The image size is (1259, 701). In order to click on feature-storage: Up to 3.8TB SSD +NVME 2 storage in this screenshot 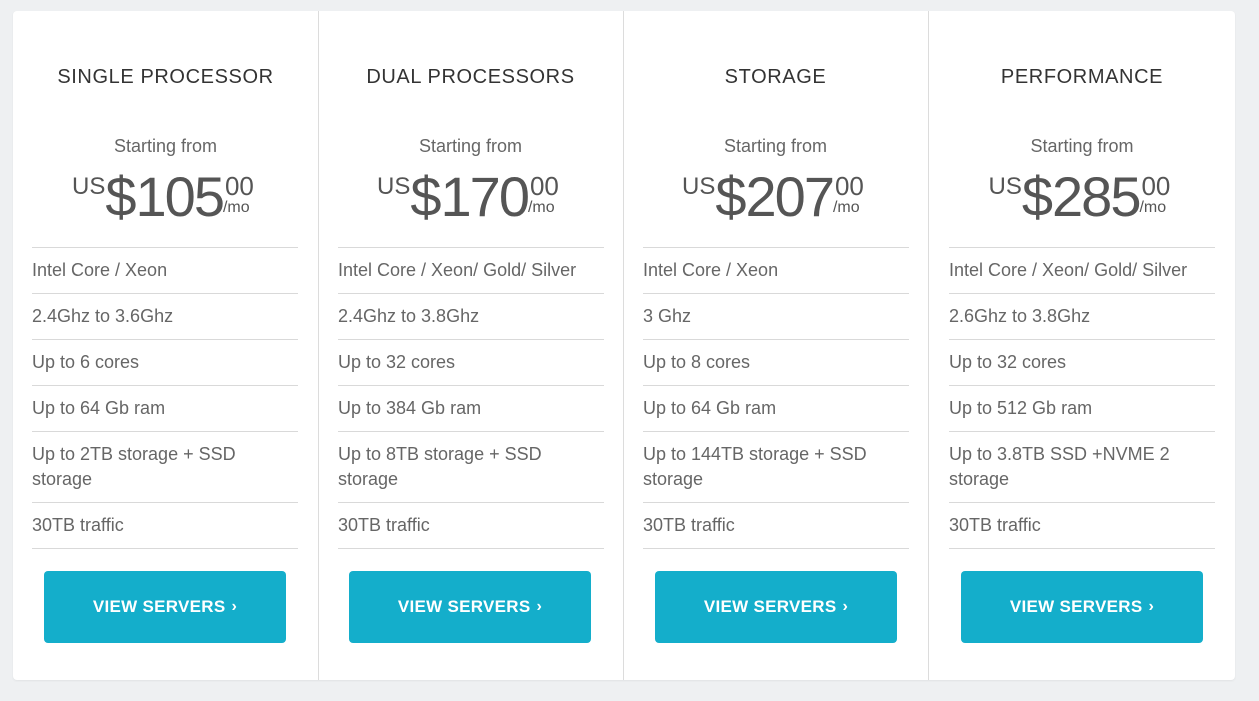, I will do `click(1082, 466)`.